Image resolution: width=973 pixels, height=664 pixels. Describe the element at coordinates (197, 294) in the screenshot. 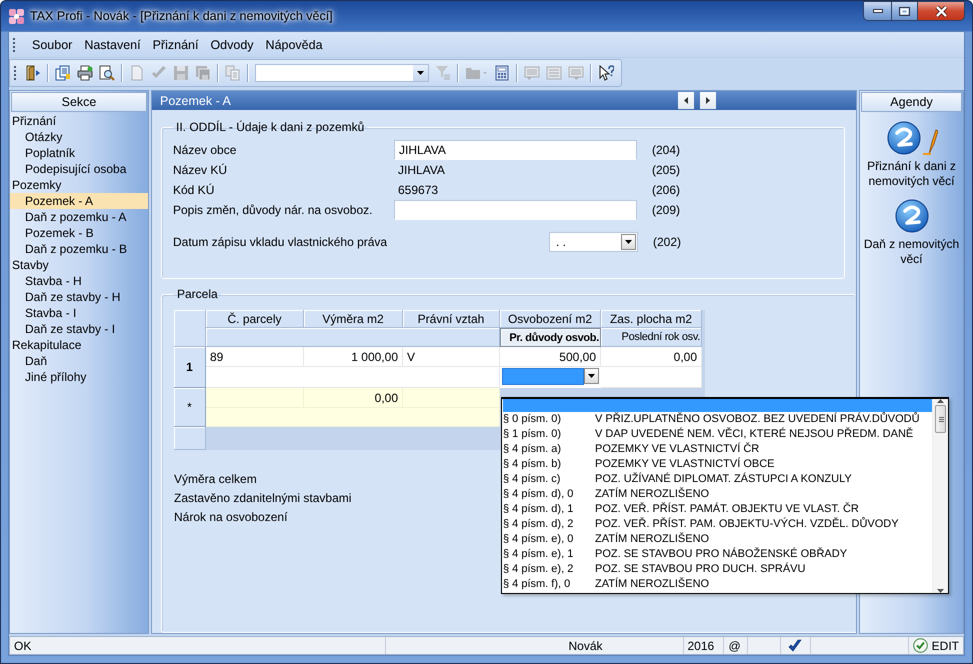

I see `section-title: Parcela` at that location.